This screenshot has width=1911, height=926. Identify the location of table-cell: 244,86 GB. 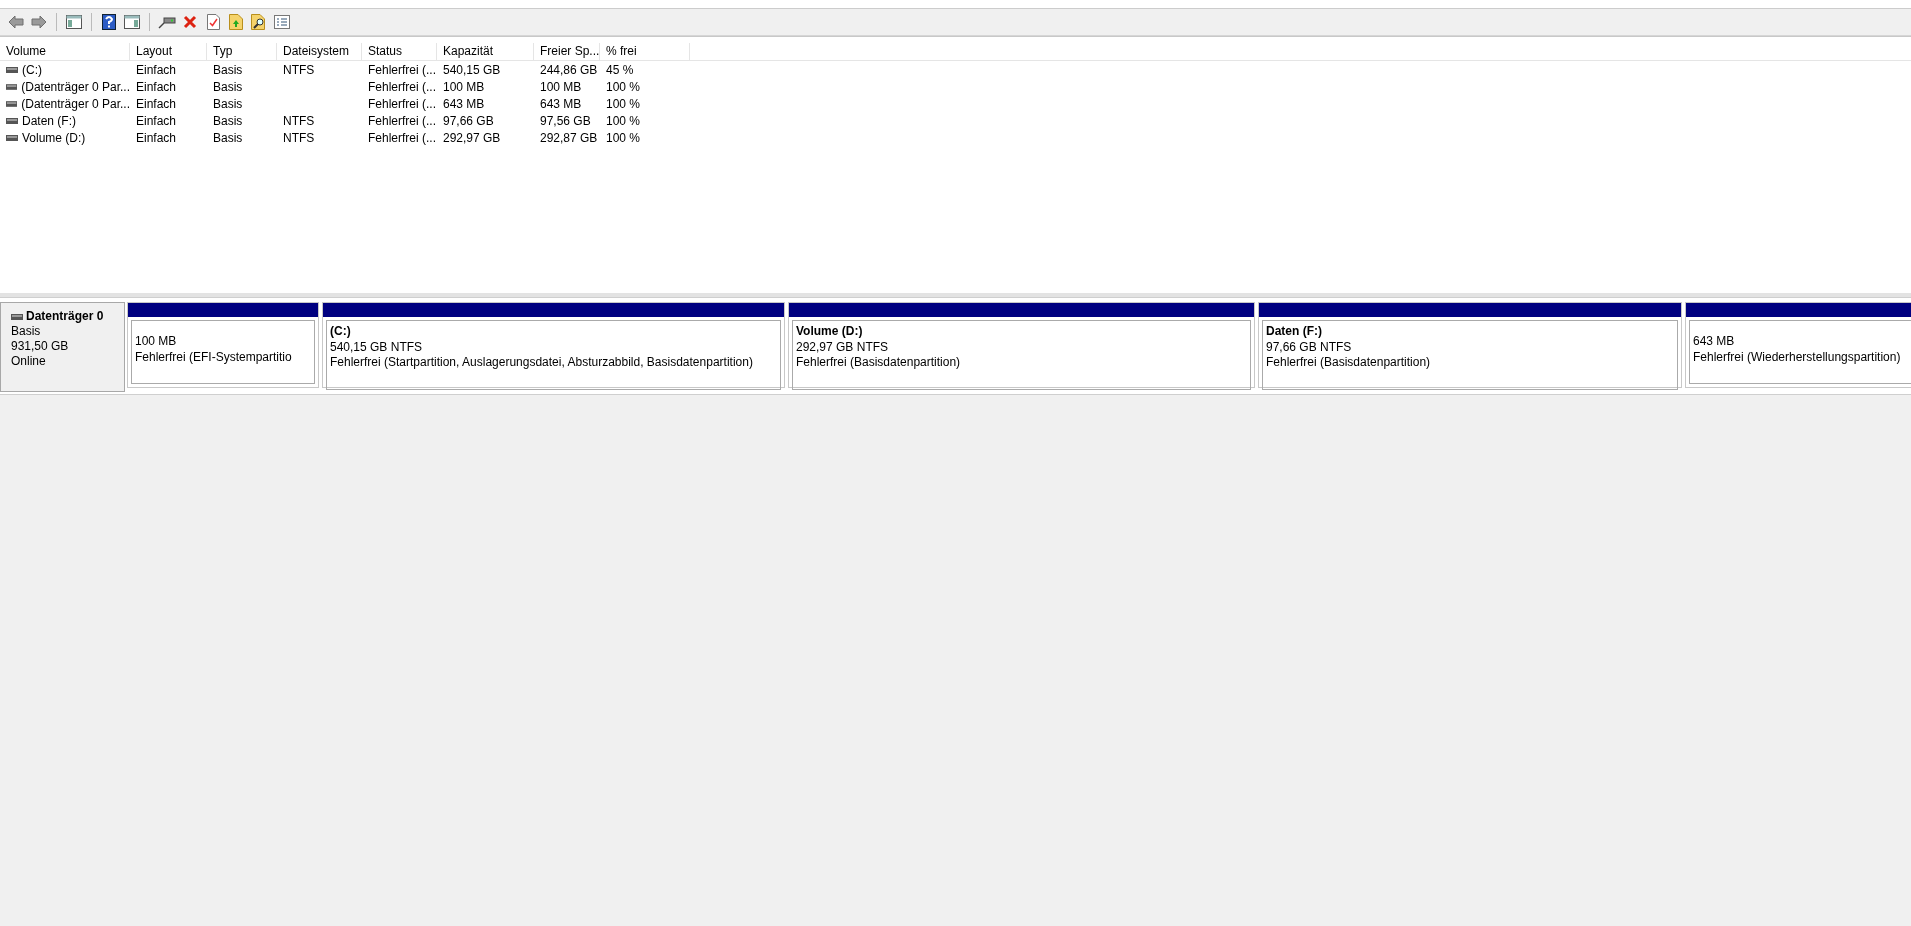
(569, 69).